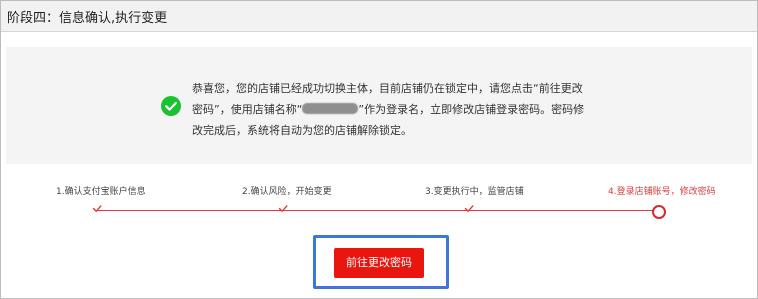 The image size is (758, 299). Describe the element at coordinates (283, 208) in the screenshot. I see `step-2-check-icon` at that location.